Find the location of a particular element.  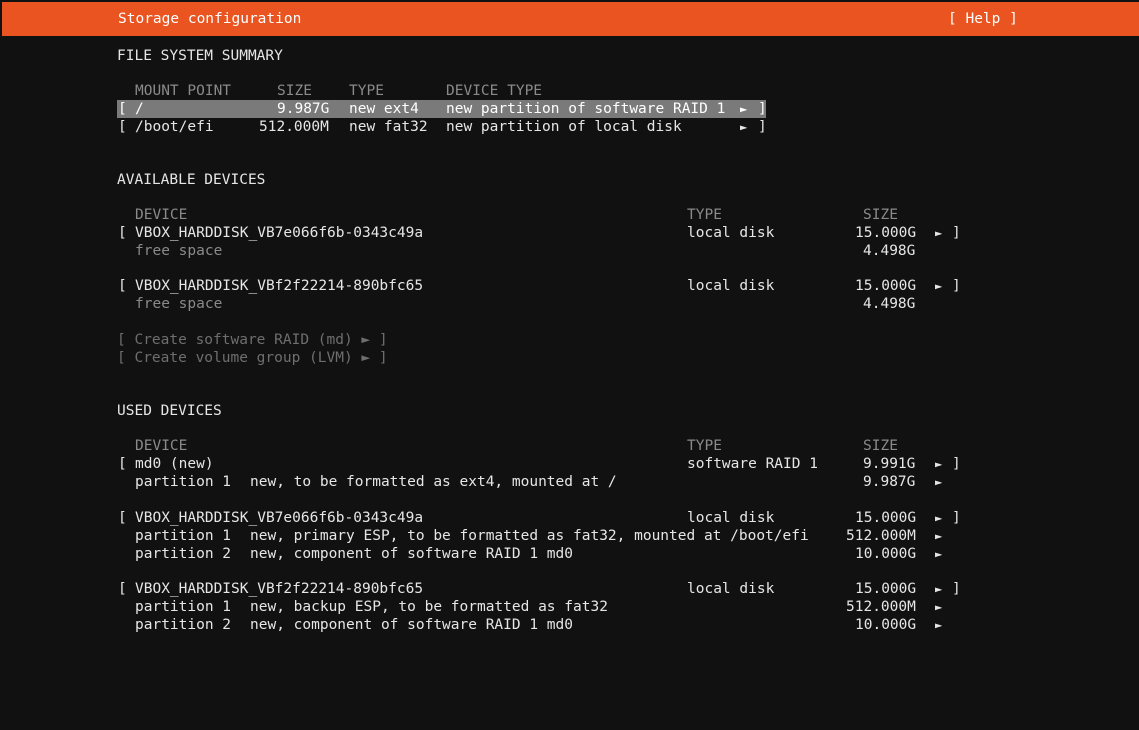

device-name: md0 (new) is located at coordinates (174, 464).